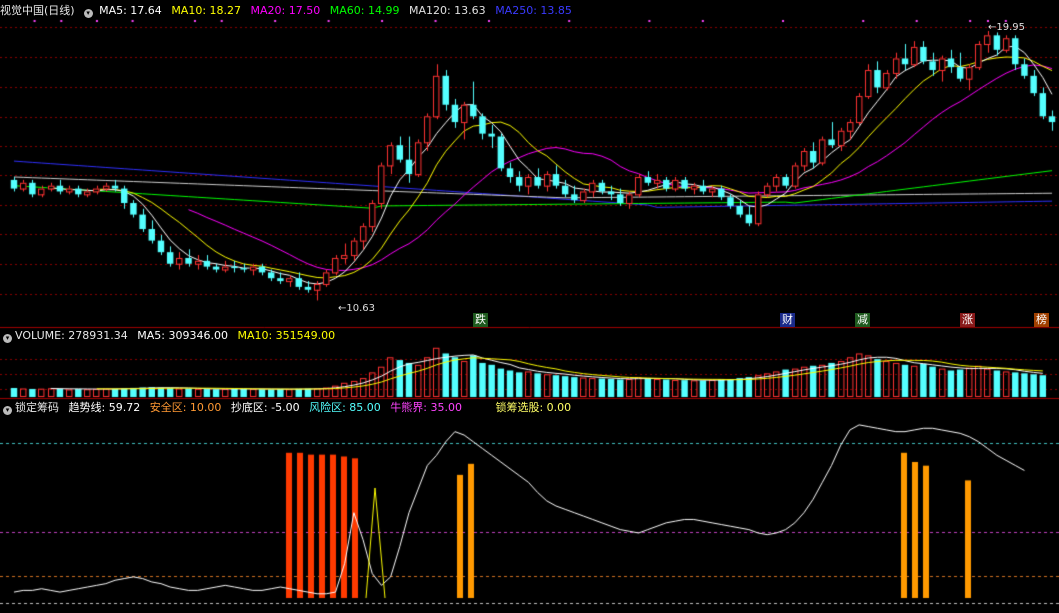  Describe the element at coordinates (480, 320) in the screenshot. I see `event-tag-die: 跌` at that location.